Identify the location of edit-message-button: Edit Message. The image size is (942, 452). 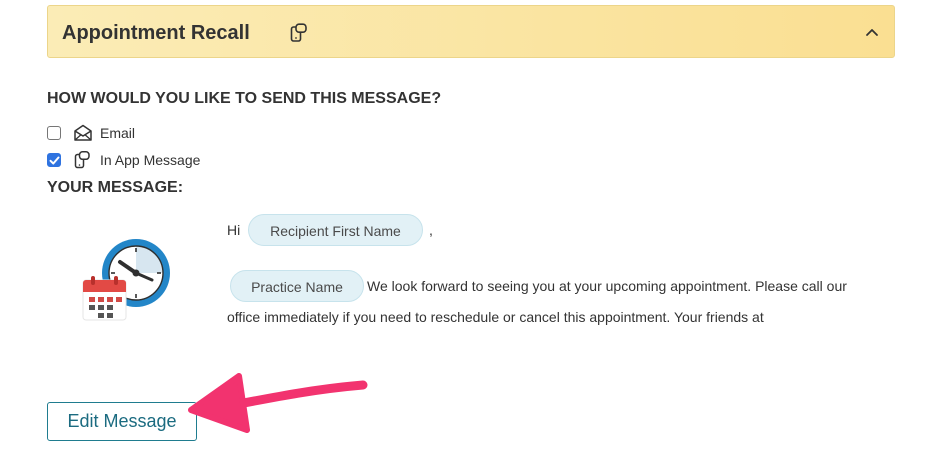
(122, 421).